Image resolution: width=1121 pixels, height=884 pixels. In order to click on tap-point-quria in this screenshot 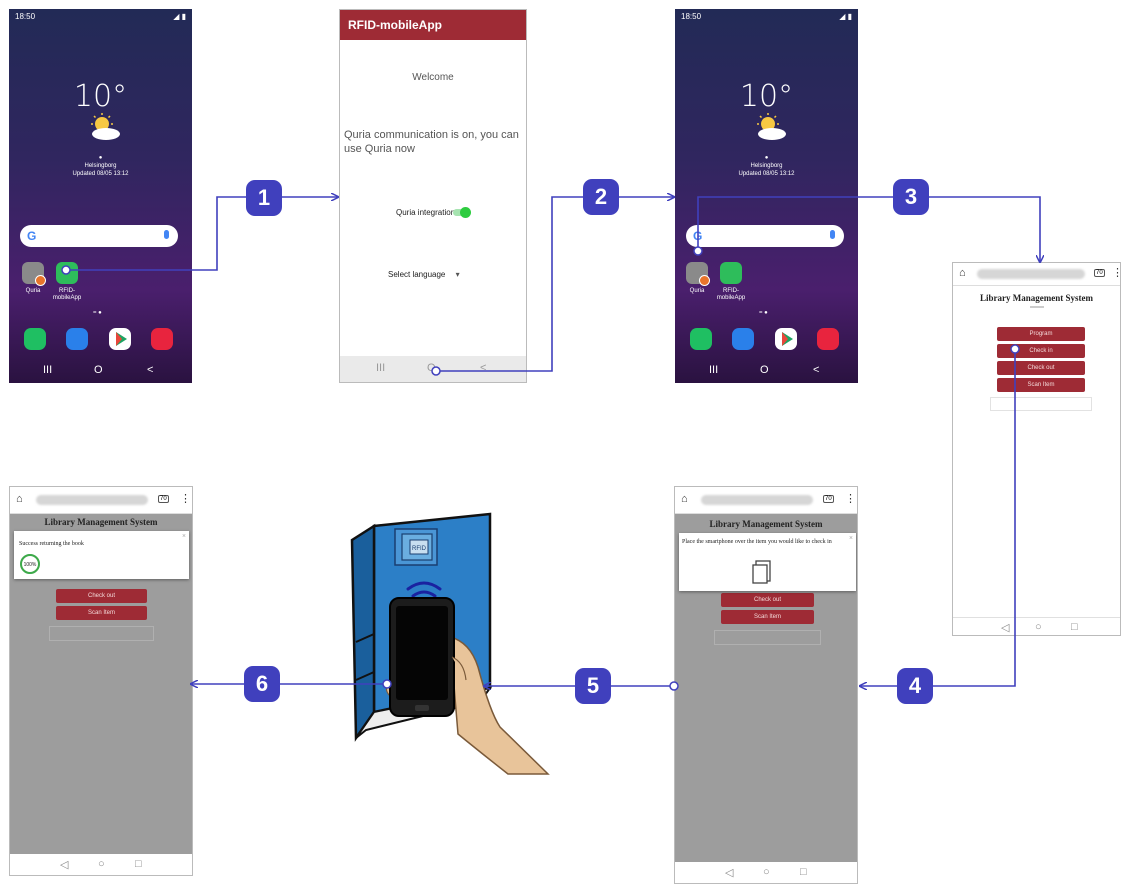, I will do `click(698, 251)`.